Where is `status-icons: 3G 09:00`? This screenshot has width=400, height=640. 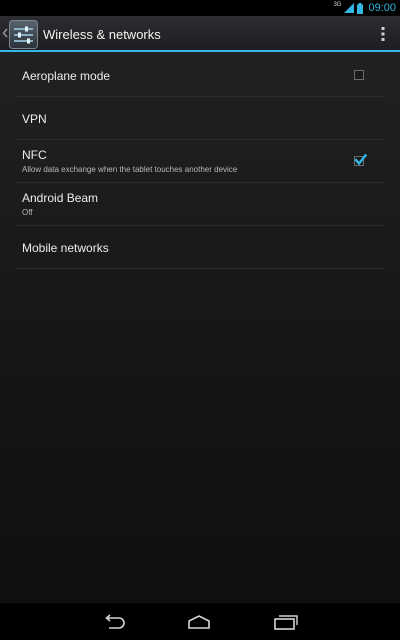 status-icons: 3G 09:00 is located at coordinates (364, 8).